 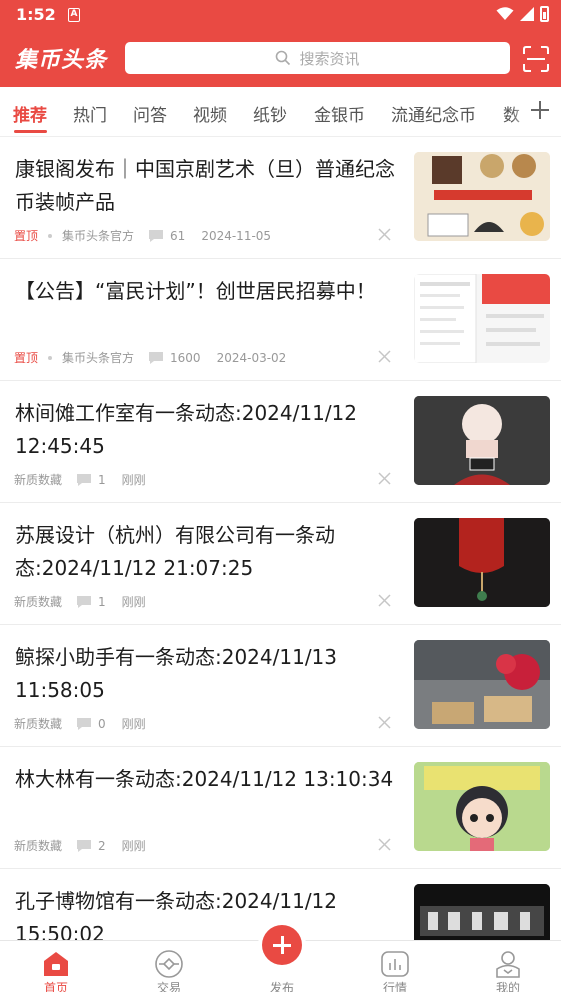 What do you see at coordinates (142, 235) in the screenshot?
I see `feed-item-meta: 置顶 集币头条官方 61 2024-11-05` at bounding box center [142, 235].